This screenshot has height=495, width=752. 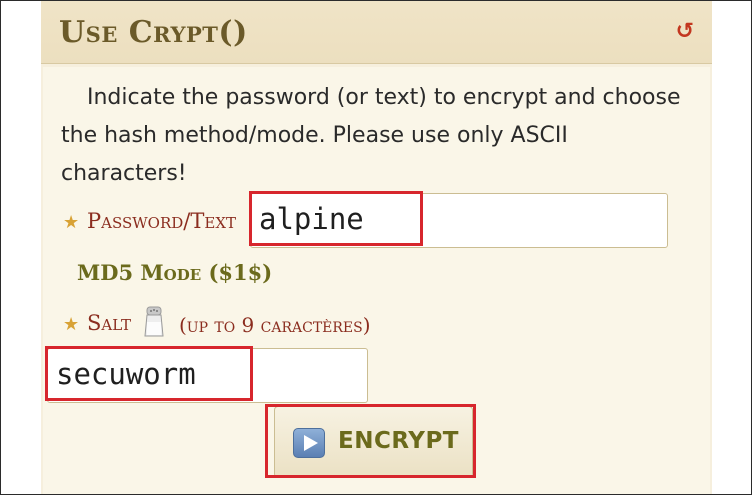 I want to click on salt-label: Salt, so click(x=109, y=323).